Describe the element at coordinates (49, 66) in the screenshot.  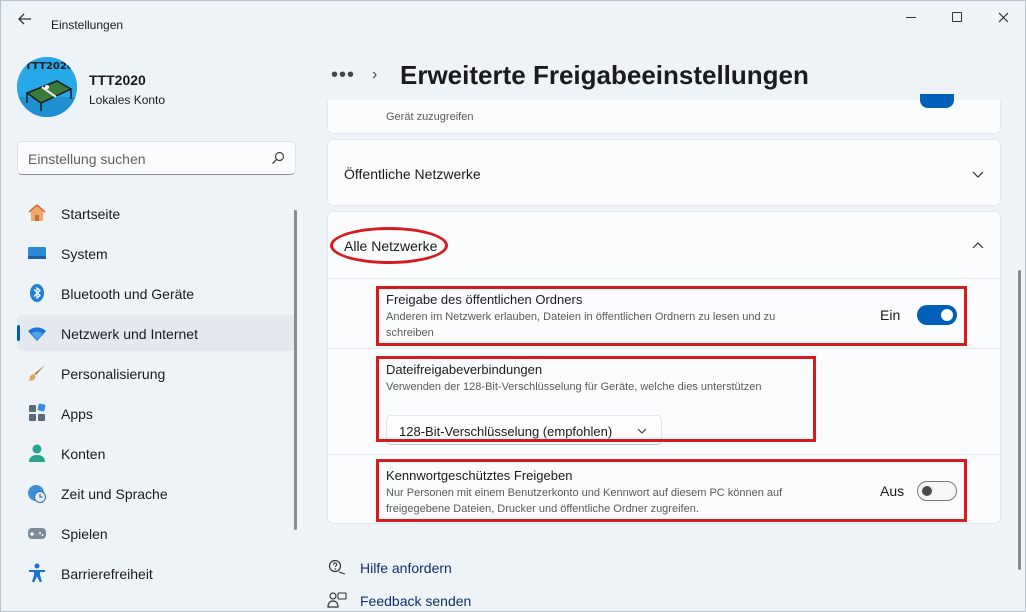
I see `avatar-text: TTT2020` at that location.